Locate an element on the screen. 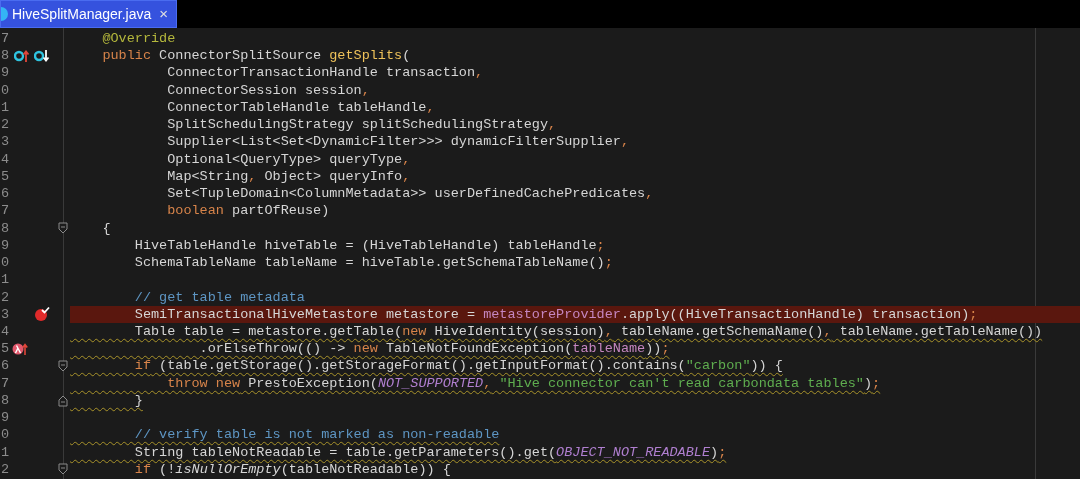 The width and height of the screenshot is (1080, 479). code-line: Table table = metastore.getTable(new HiveIdentity(session), tableName.getSchemaName(), tableName.getTableName()) is located at coordinates (588, 332).